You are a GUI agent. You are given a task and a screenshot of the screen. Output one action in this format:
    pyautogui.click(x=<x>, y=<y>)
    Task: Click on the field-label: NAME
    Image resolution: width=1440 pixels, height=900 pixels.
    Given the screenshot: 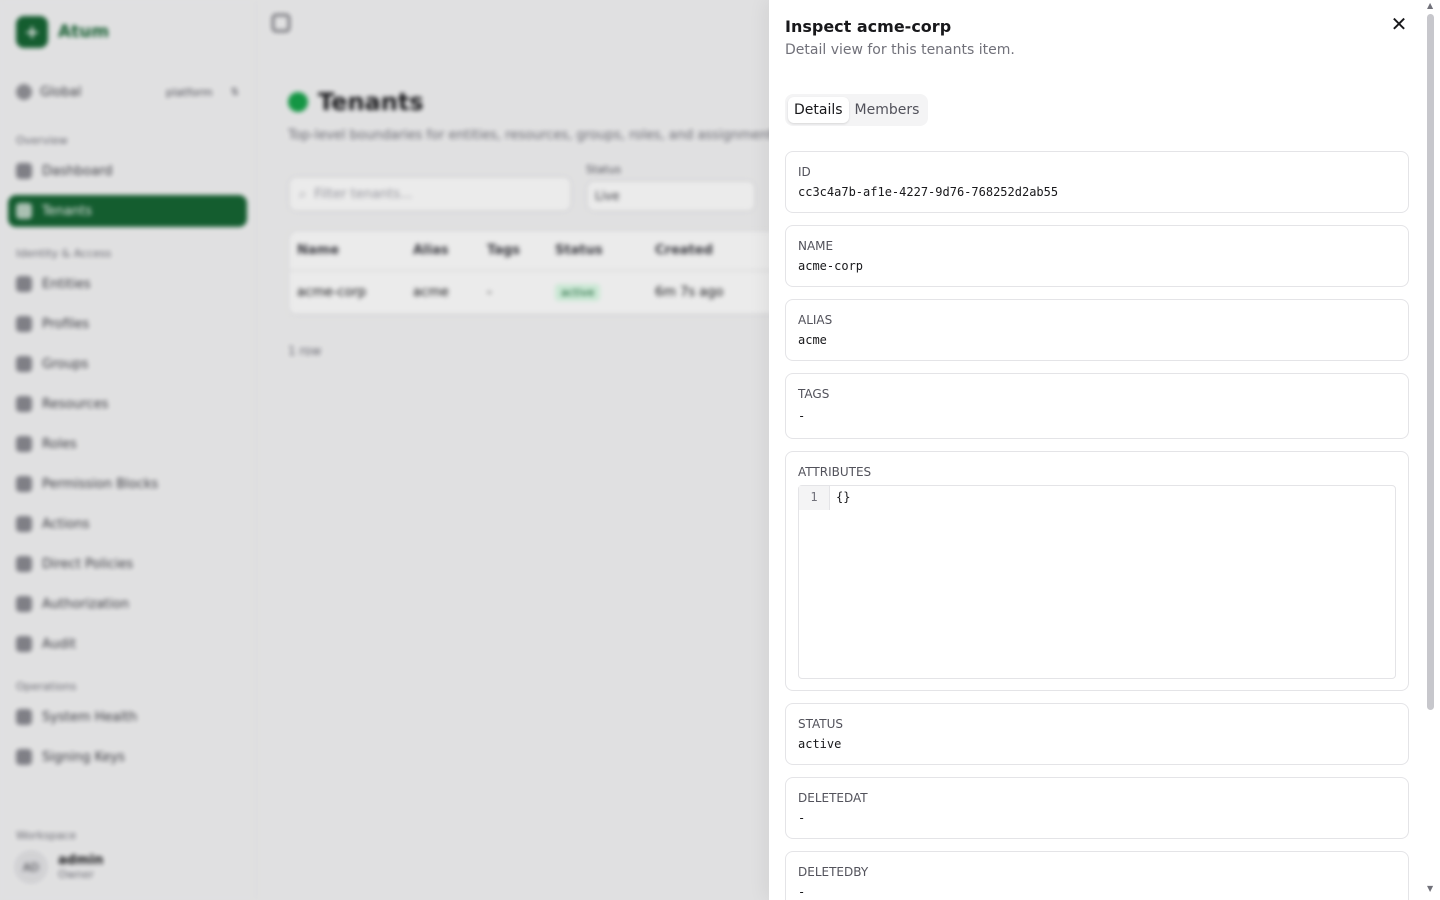 What is the action you would take?
    pyautogui.click(x=816, y=246)
    